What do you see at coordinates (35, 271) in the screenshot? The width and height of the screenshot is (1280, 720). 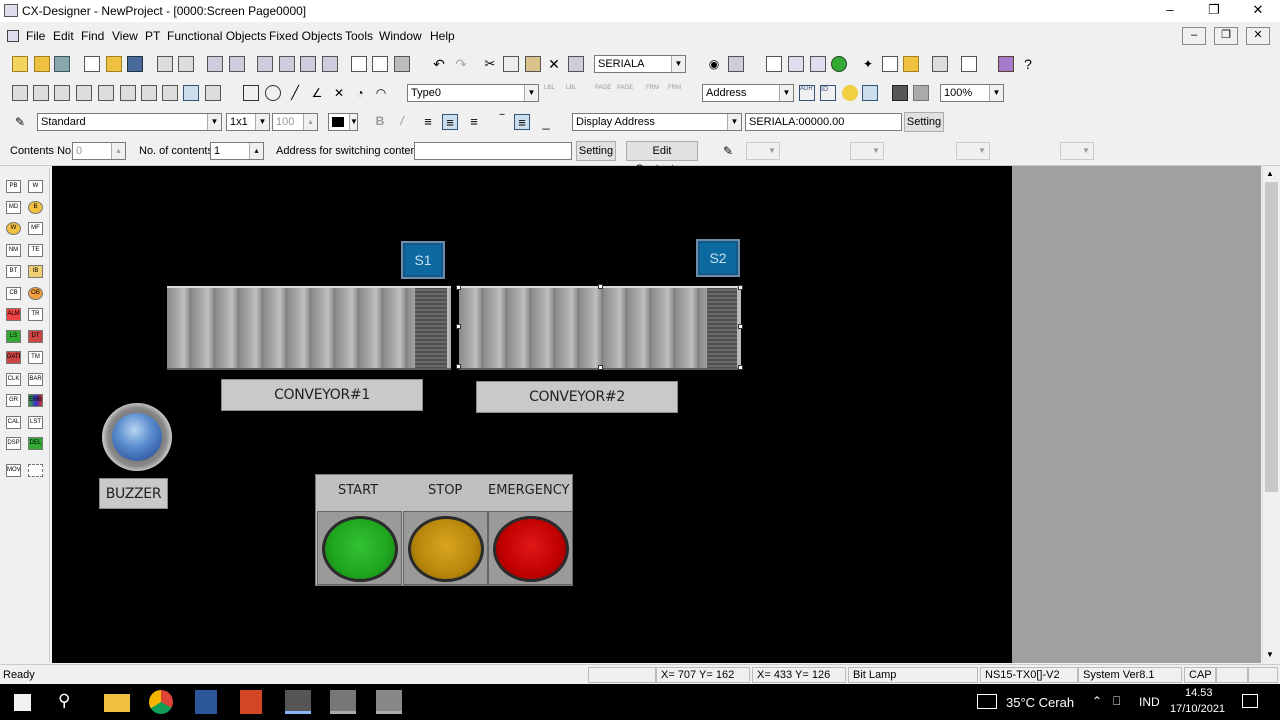 I see `list-selection-tool-icon: IB` at bounding box center [35, 271].